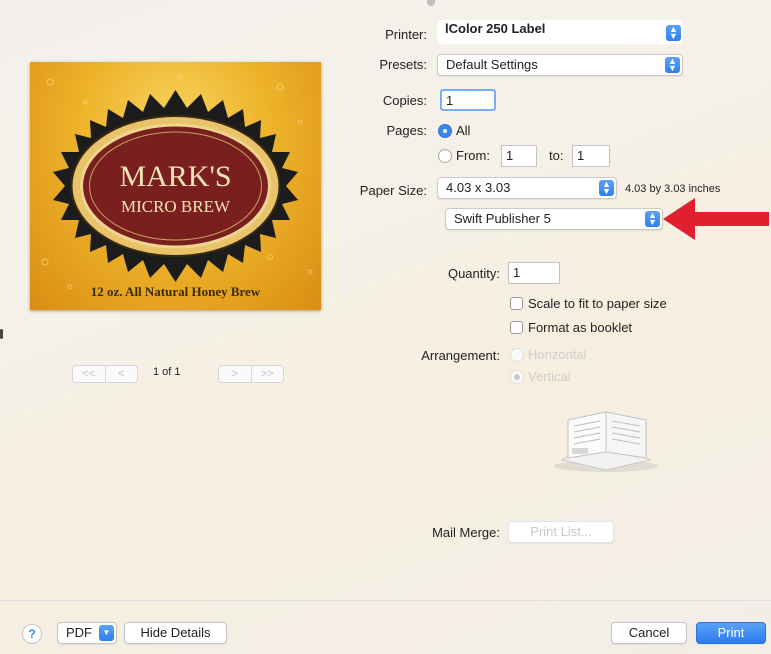 This screenshot has width=771, height=654. What do you see at coordinates (445, 156) in the screenshot?
I see `pages-from-radio` at bounding box center [445, 156].